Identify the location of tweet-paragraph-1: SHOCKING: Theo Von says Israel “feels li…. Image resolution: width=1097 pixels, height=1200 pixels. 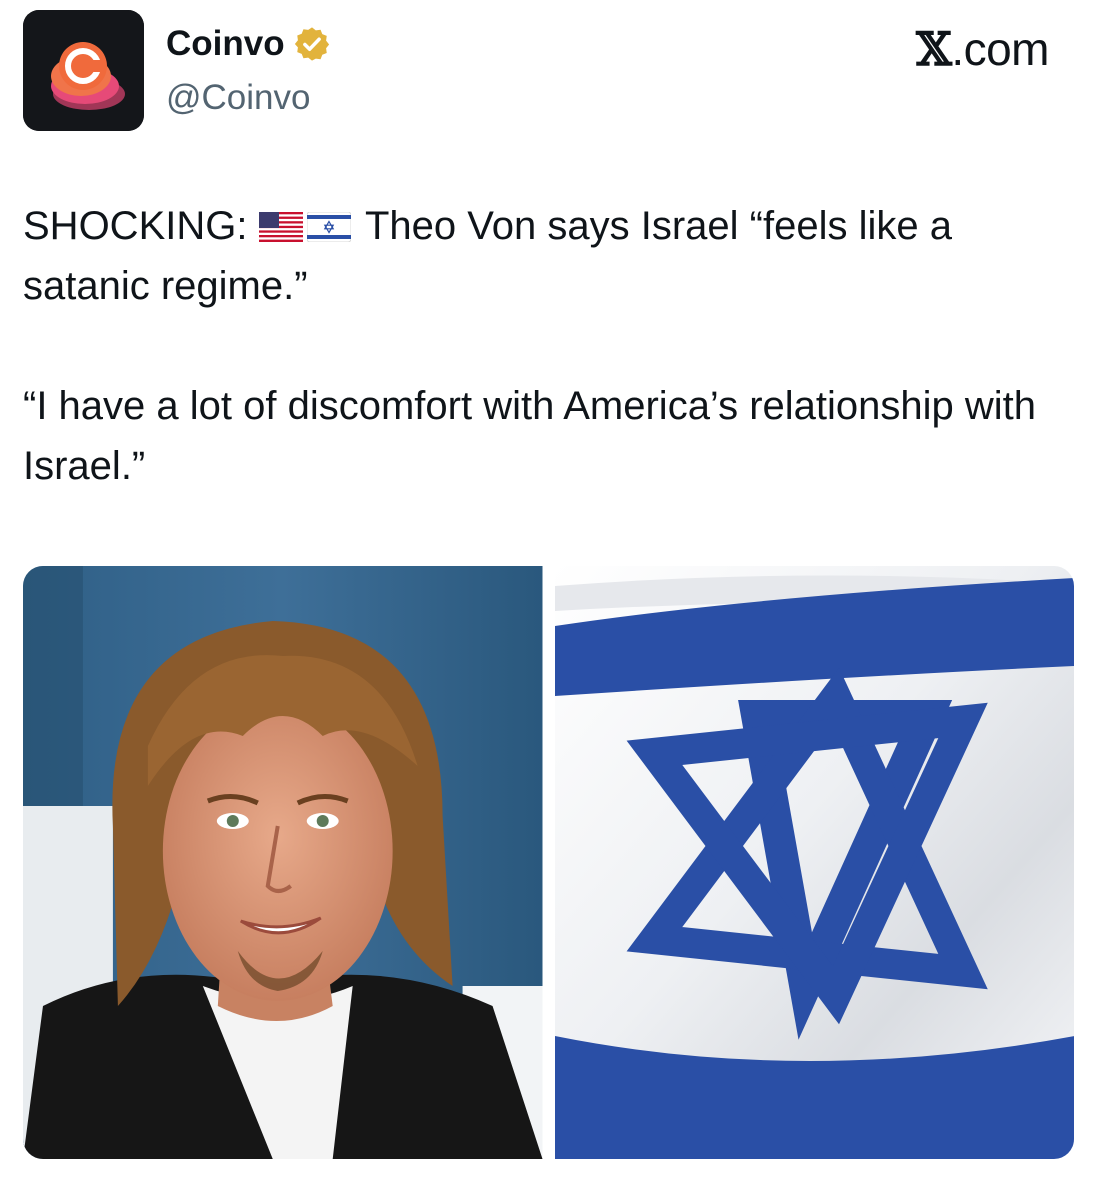
(548, 256).